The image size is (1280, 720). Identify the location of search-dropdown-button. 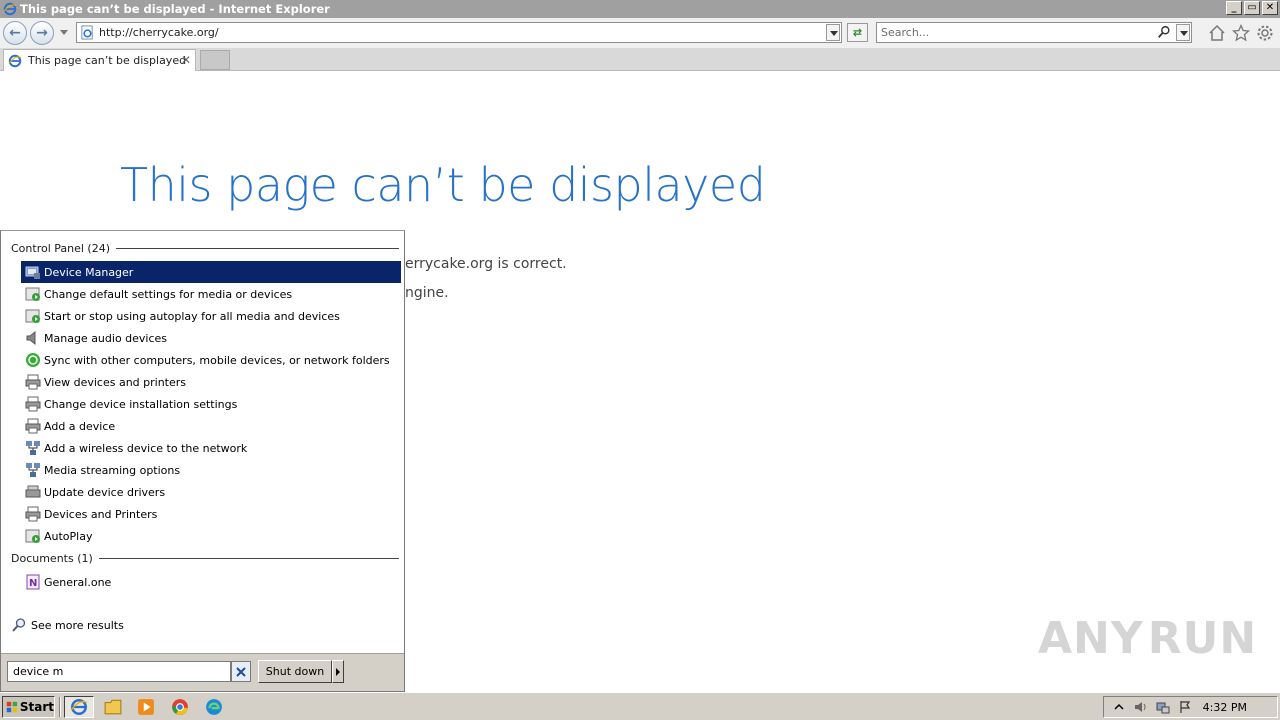
(1183, 32).